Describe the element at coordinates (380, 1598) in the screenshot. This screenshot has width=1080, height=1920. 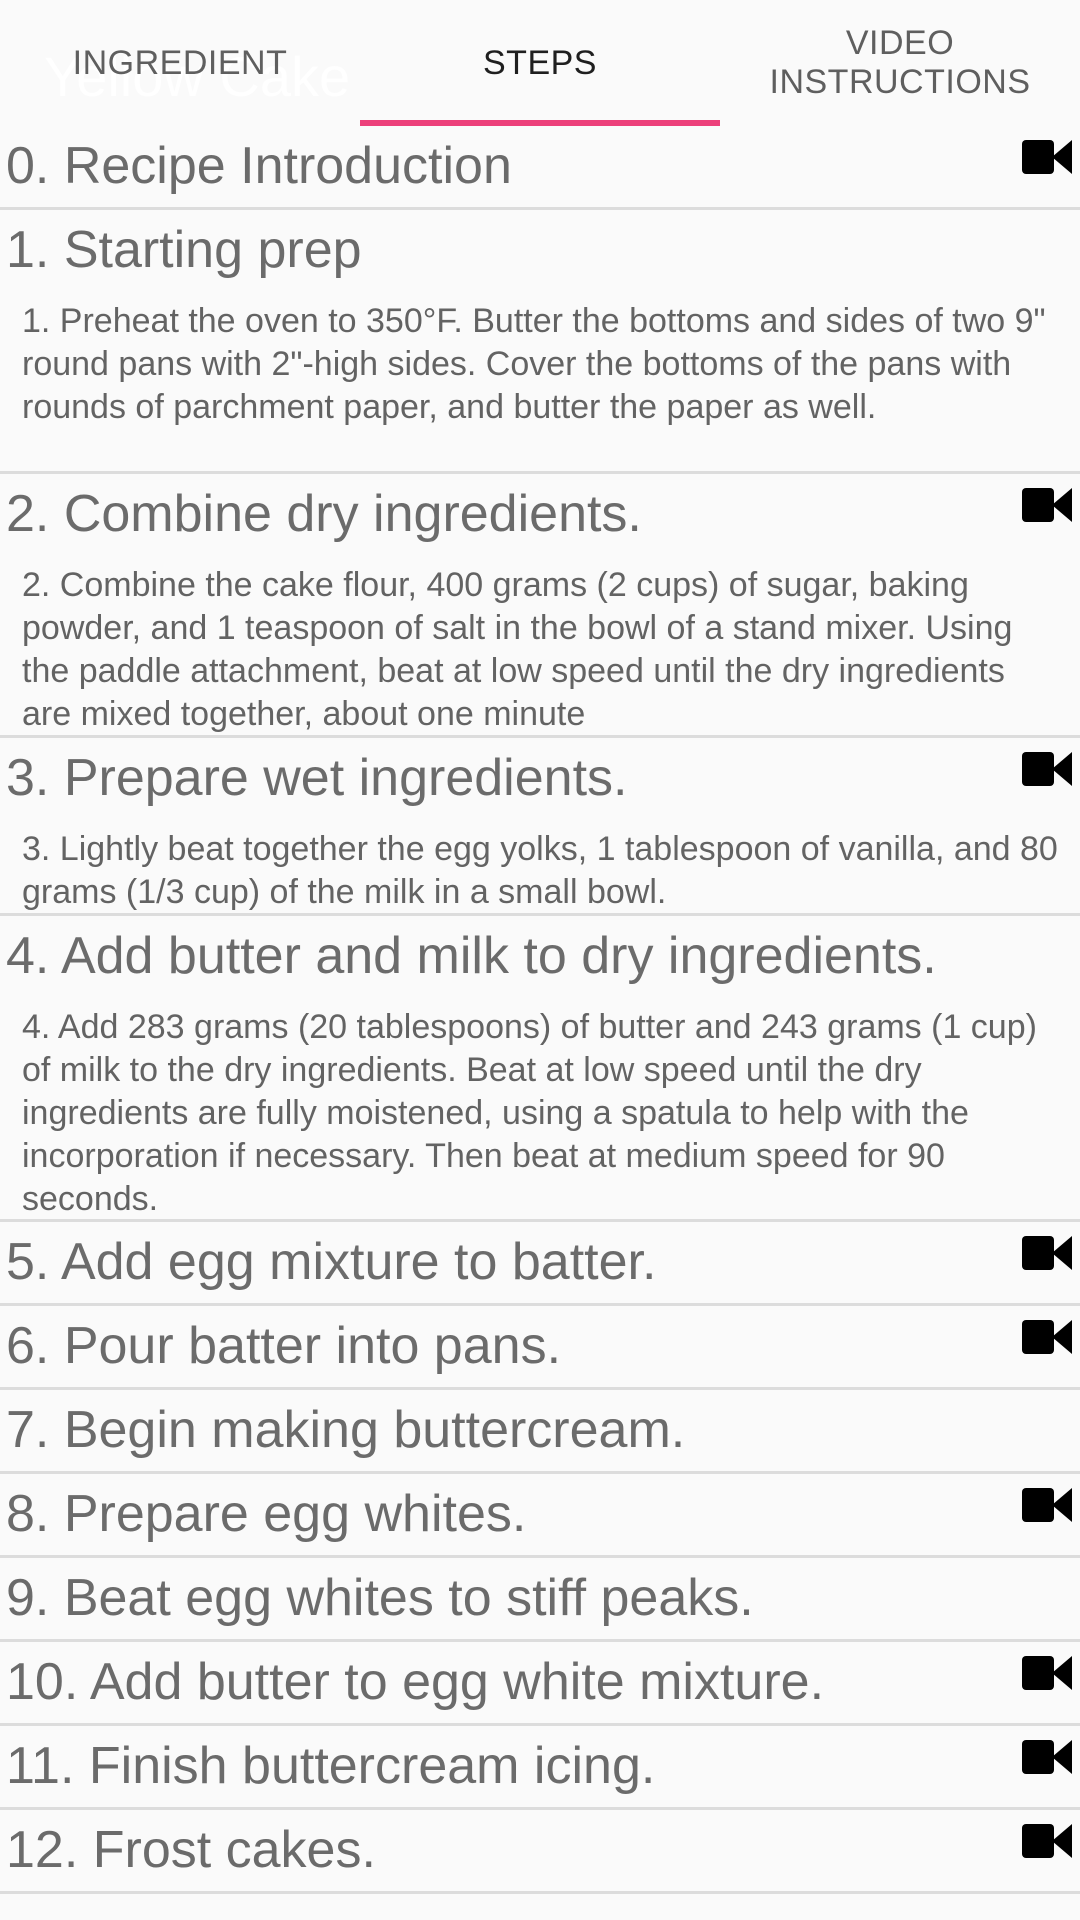
I see `step-title: 9. Beat egg whites to stiff peaks.` at that location.